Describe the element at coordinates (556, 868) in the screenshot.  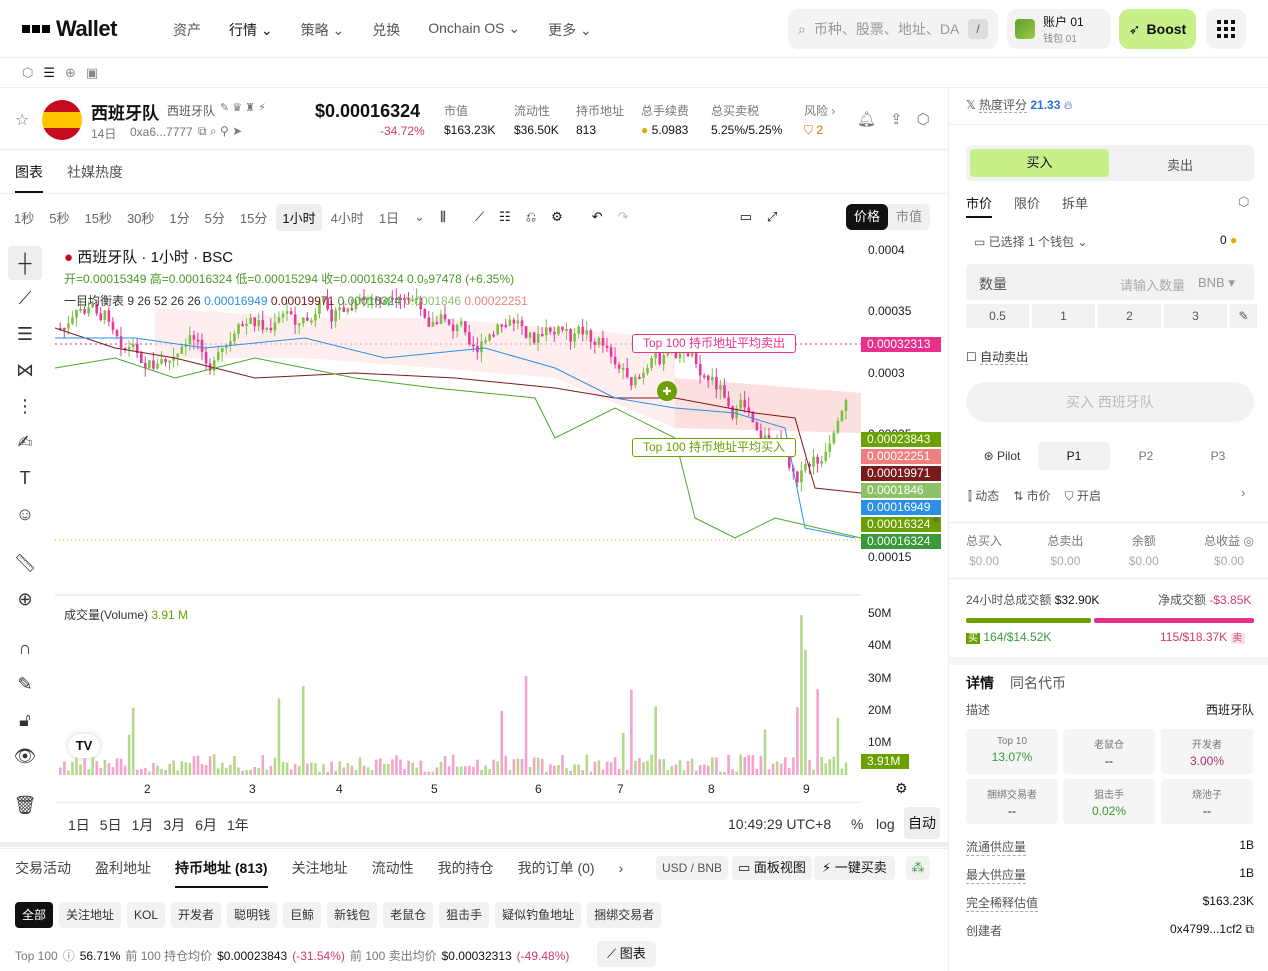
I see `tab-orders: 我的订单 (0)` at that location.